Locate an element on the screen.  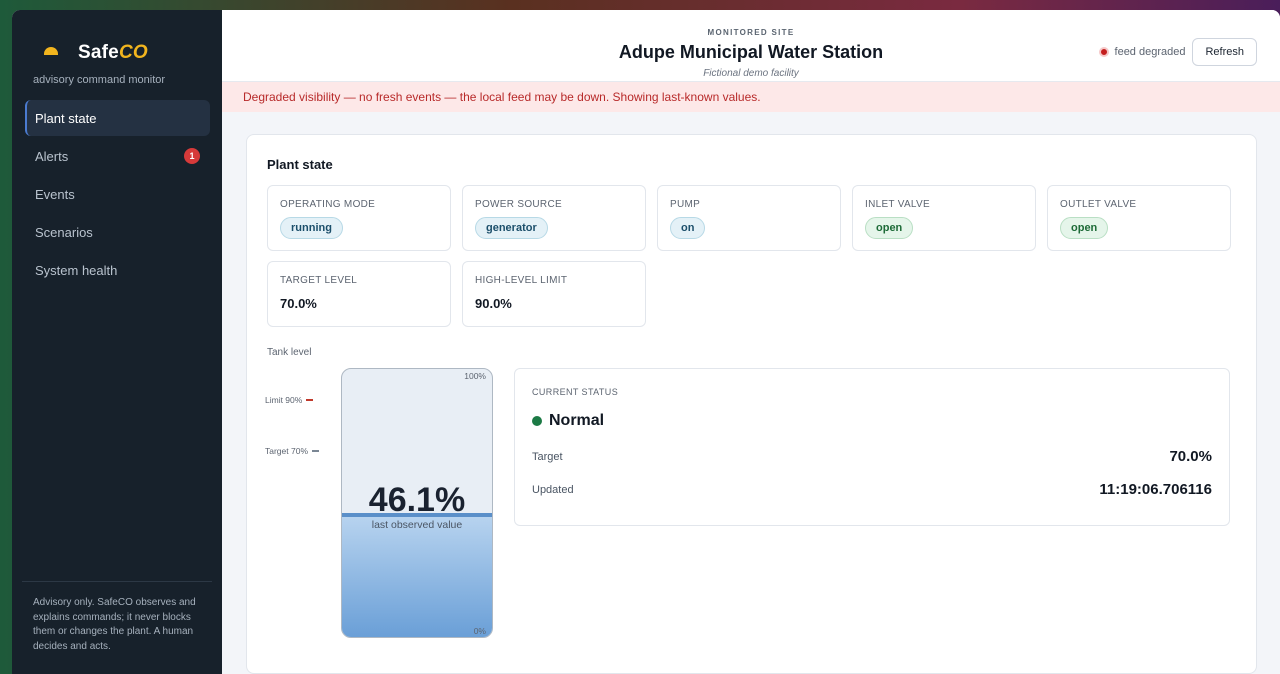
brand-subtitle: advisory command monitor is located at coordinates (99, 80).